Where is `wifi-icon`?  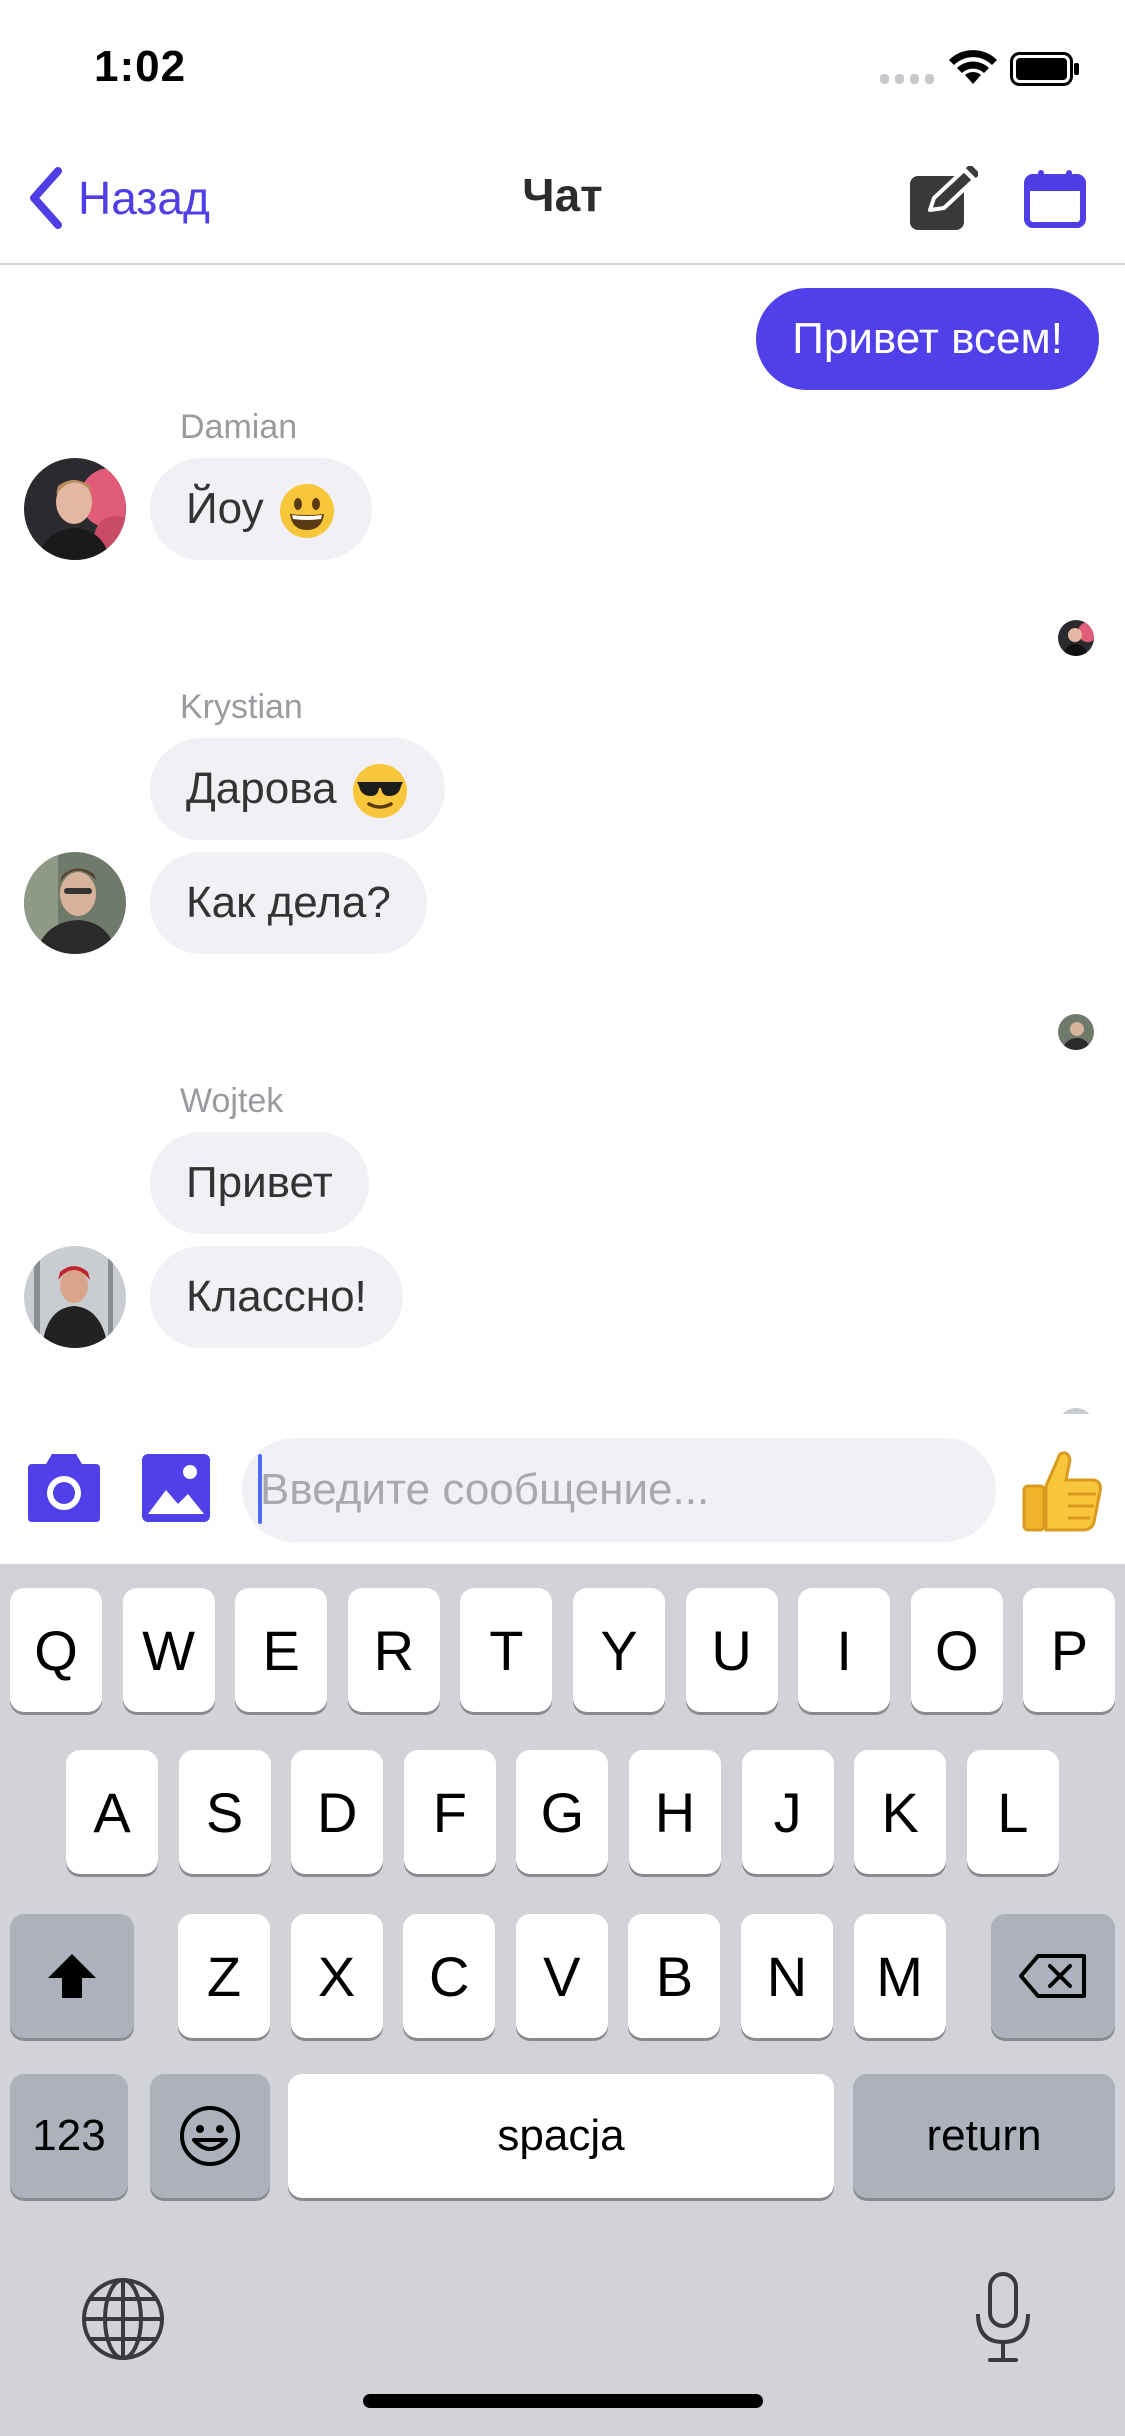 wifi-icon is located at coordinates (973, 67).